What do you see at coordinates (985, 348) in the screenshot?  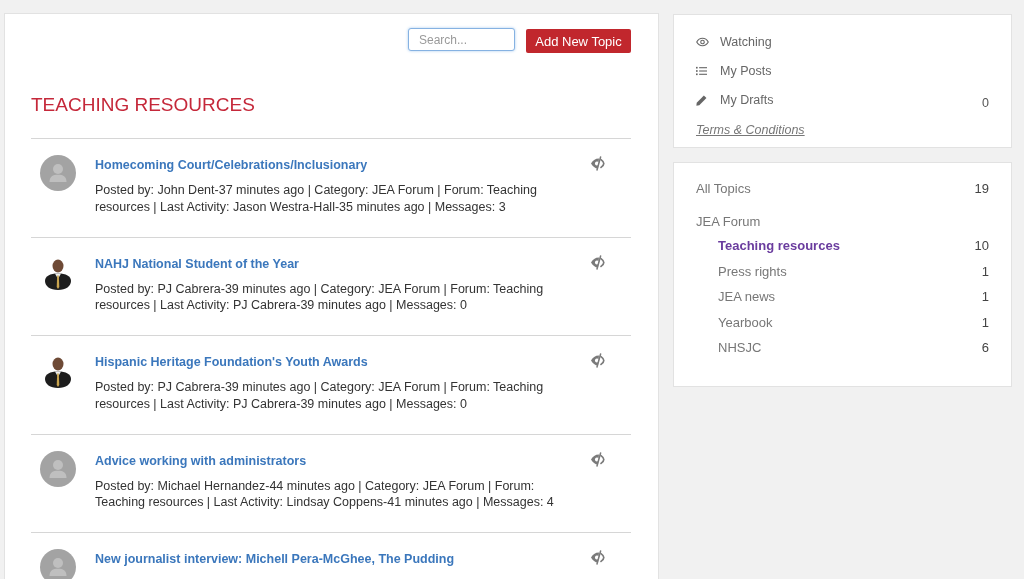 I see `topic-count: 6` at bounding box center [985, 348].